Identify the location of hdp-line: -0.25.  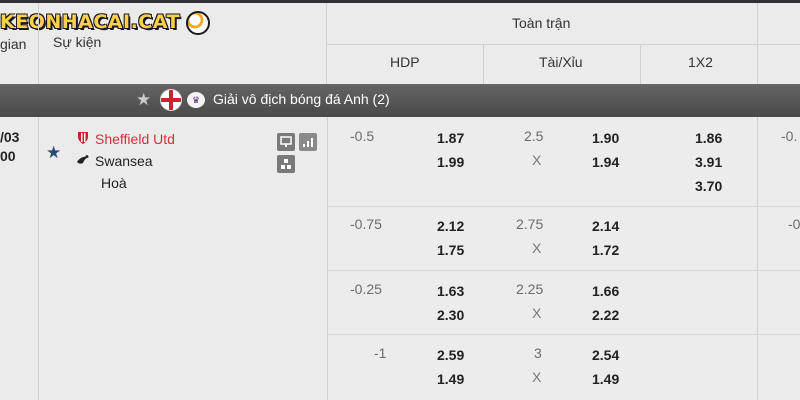
(366, 289).